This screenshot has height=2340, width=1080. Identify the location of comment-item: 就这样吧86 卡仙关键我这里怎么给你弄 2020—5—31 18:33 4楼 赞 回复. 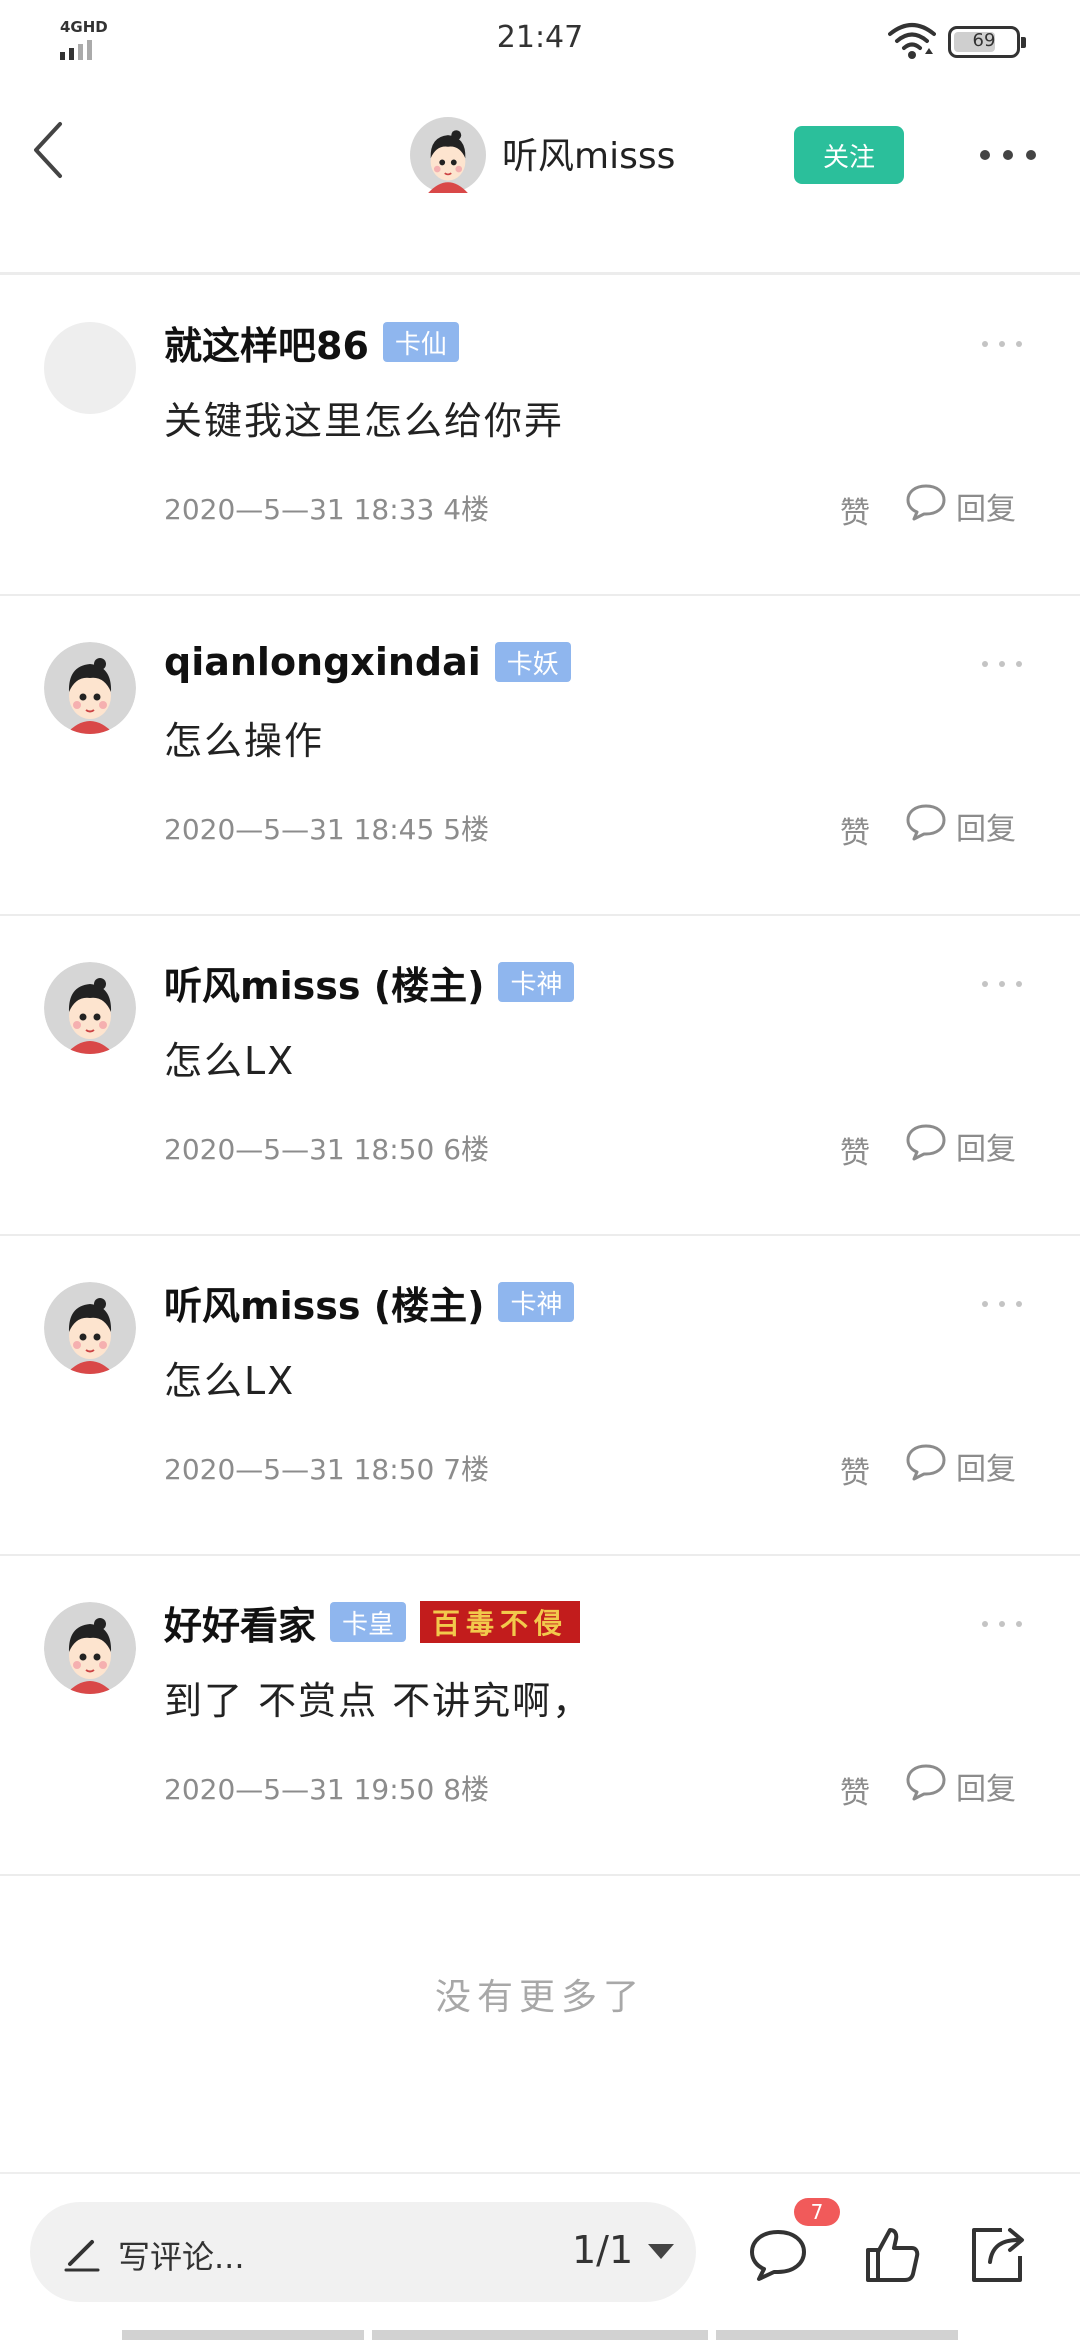
(540, 436).